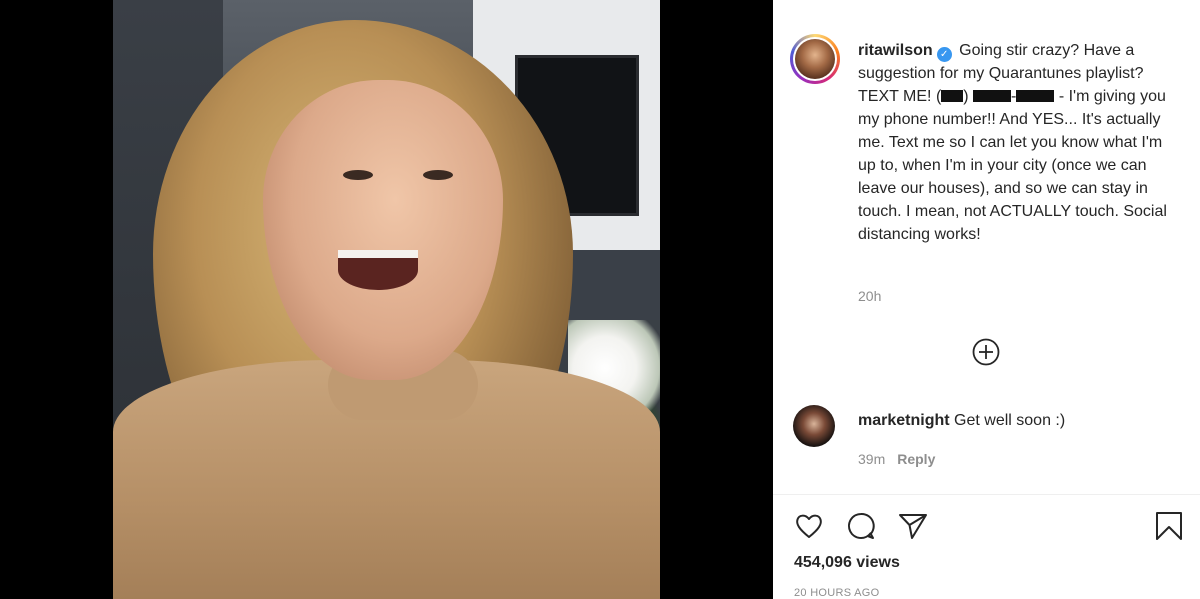 The image size is (1200, 599). I want to click on author-avatar-image, so click(815, 59).